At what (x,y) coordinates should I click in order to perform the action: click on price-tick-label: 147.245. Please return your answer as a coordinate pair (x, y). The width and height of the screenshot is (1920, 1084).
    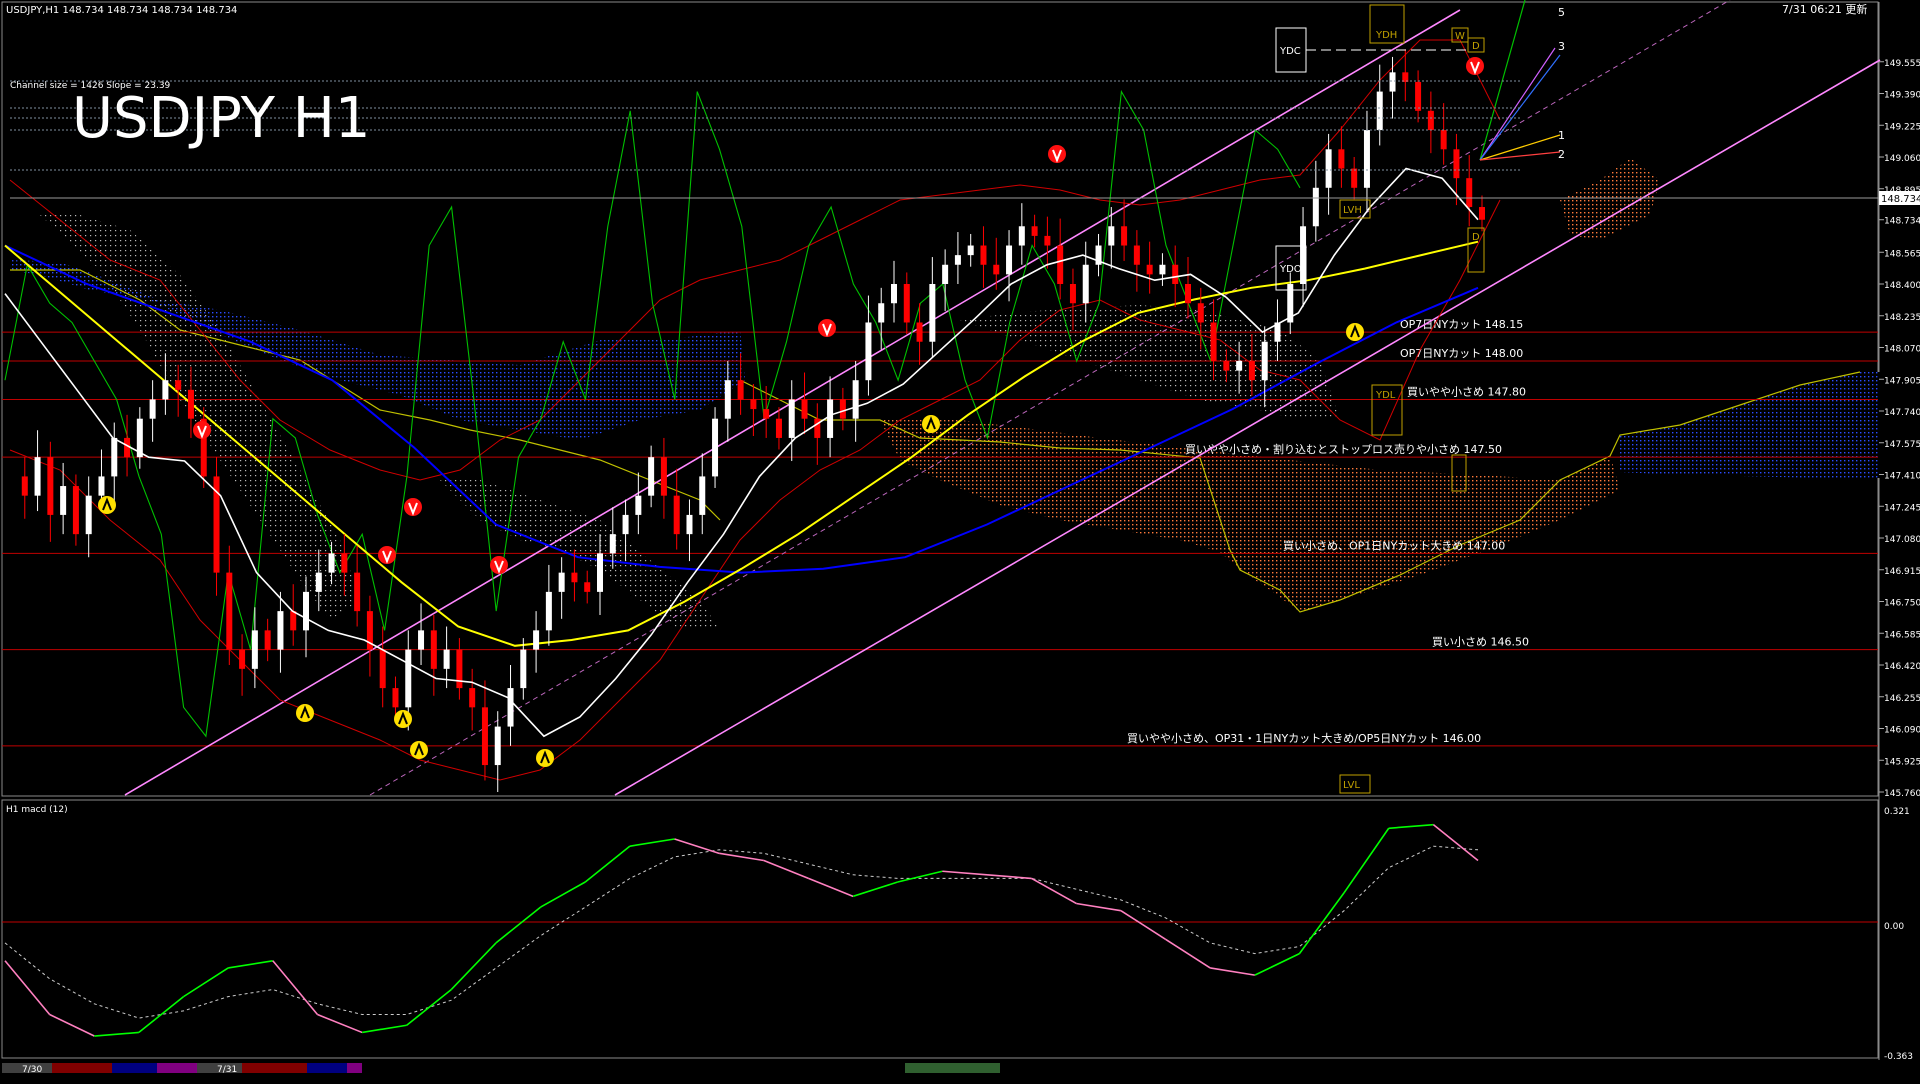
    Looking at the image, I should click on (1902, 508).